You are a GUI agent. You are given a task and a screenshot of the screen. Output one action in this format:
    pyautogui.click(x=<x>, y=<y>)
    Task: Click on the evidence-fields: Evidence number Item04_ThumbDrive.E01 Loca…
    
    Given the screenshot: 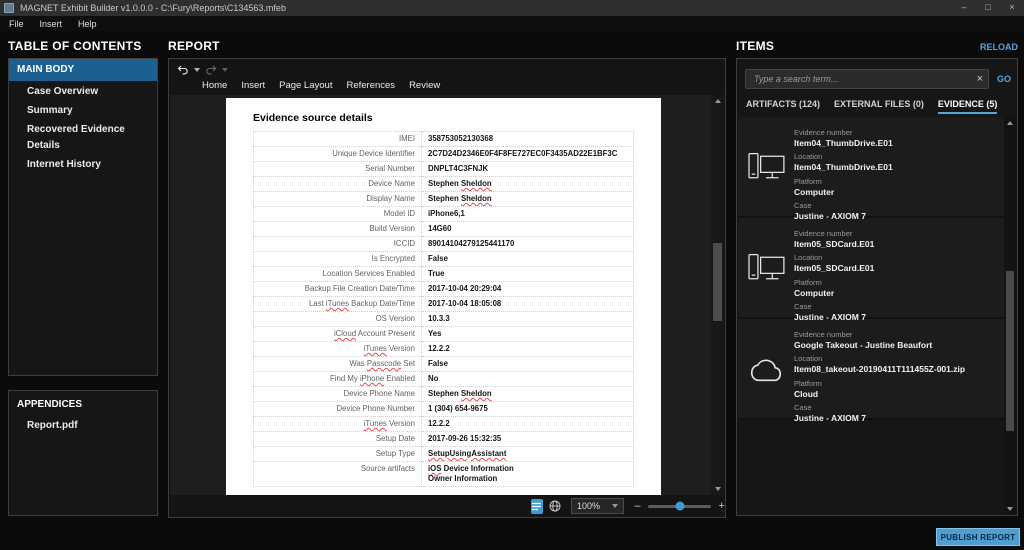 What is the action you would take?
    pyautogui.click(x=843, y=169)
    